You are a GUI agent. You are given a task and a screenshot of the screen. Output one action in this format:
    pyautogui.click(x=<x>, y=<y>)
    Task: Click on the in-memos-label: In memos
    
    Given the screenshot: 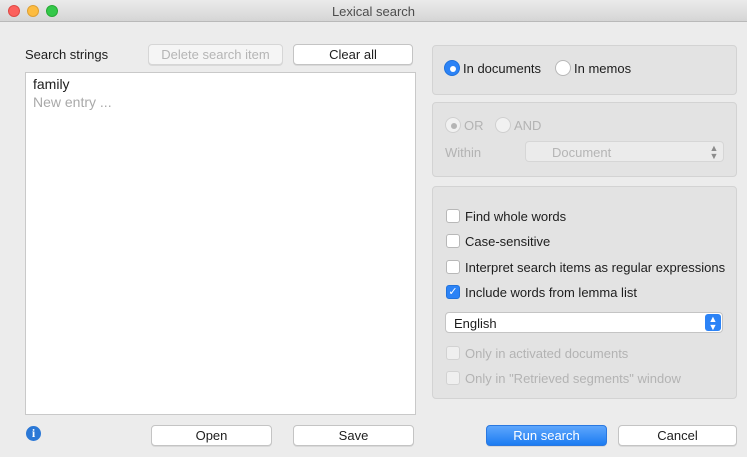 What is the action you would take?
    pyautogui.click(x=603, y=68)
    